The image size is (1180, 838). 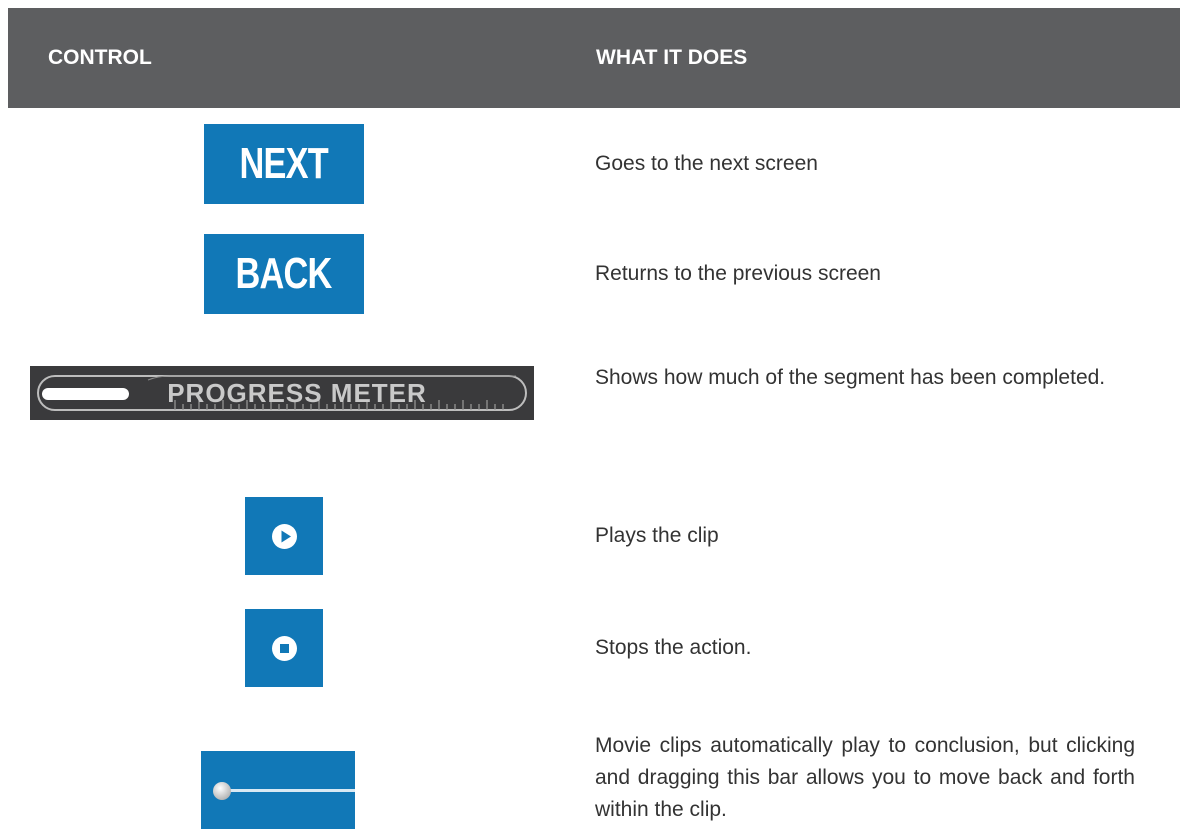 I want to click on stop-icon, so click(x=284, y=648).